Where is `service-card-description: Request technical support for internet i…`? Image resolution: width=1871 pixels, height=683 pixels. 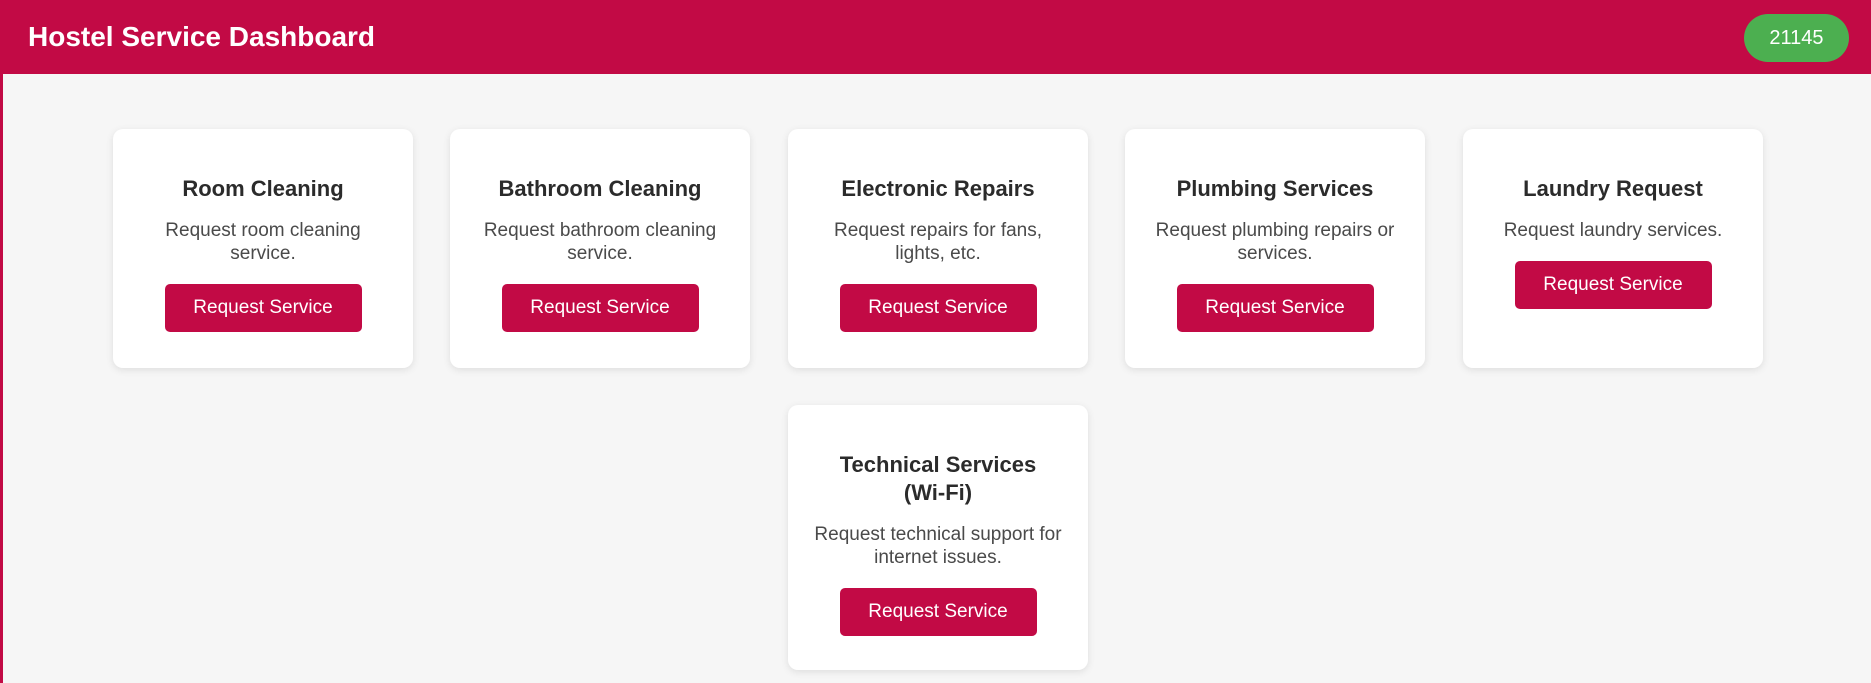
service-card-description: Request technical support for internet i… is located at coordinates (938, 546).